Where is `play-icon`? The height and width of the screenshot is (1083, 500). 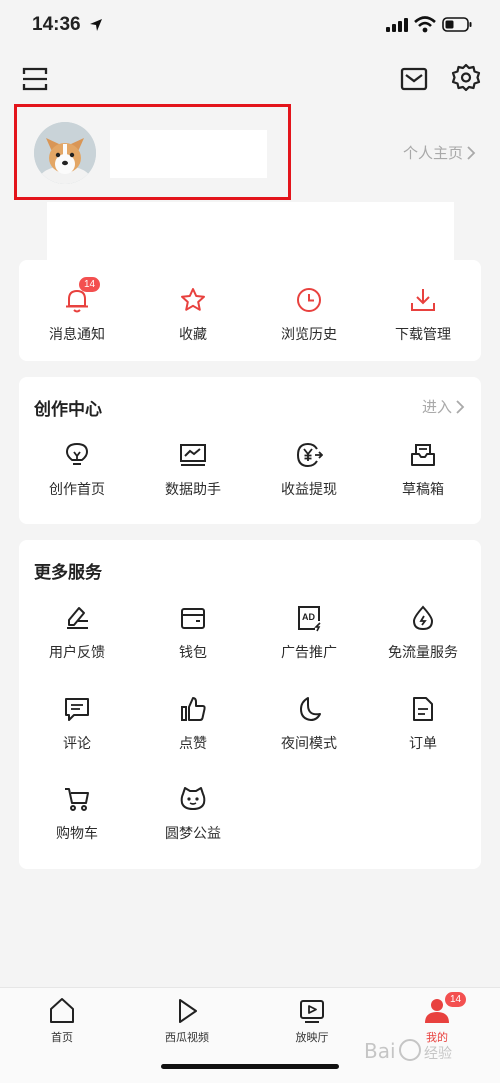
play-icon is located at coordinates (188, 1011).